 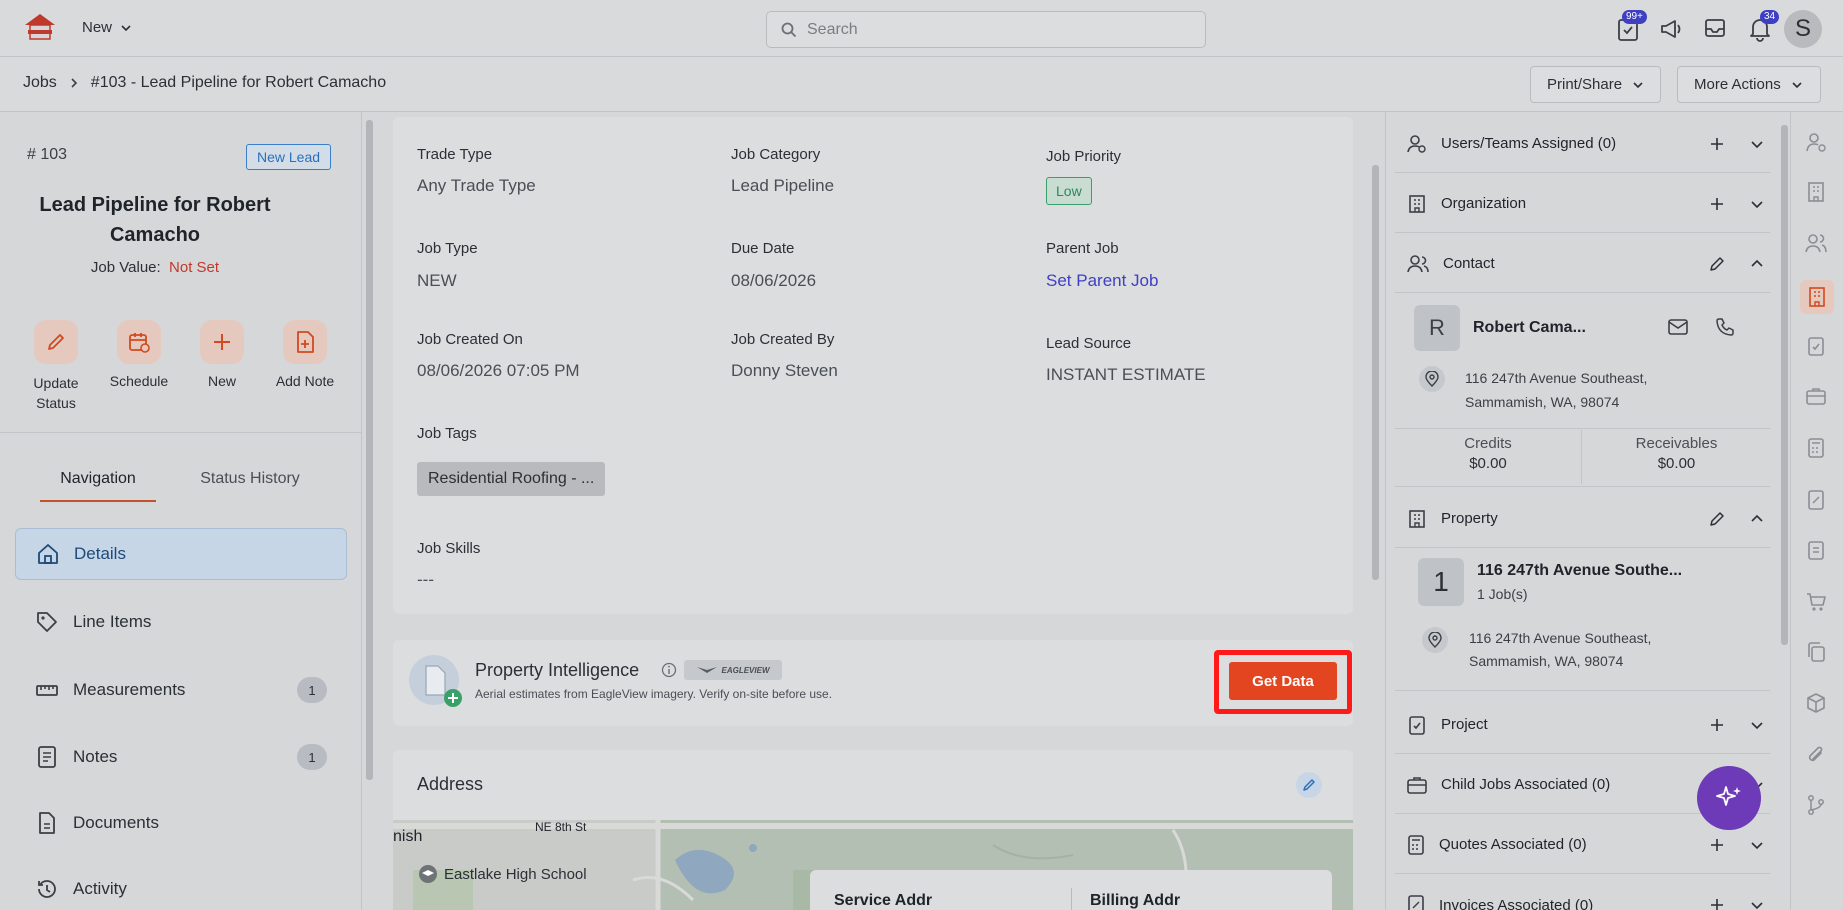 What do you see at coordinates (74, 83) in the screenshot?
I see `chevron-right-icon` at bounding box center [74, 83].